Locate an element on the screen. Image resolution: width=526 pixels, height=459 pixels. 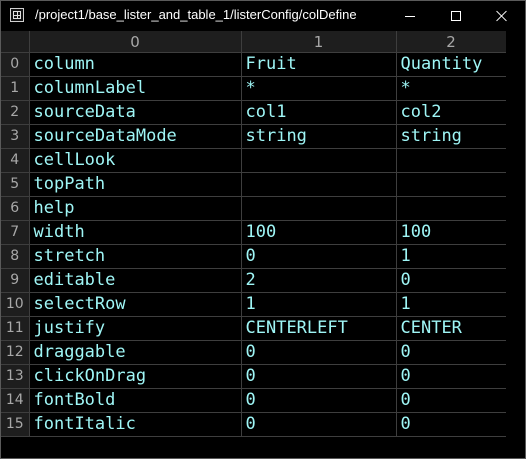
row-header: 0 is located at coordinates (15, 64).